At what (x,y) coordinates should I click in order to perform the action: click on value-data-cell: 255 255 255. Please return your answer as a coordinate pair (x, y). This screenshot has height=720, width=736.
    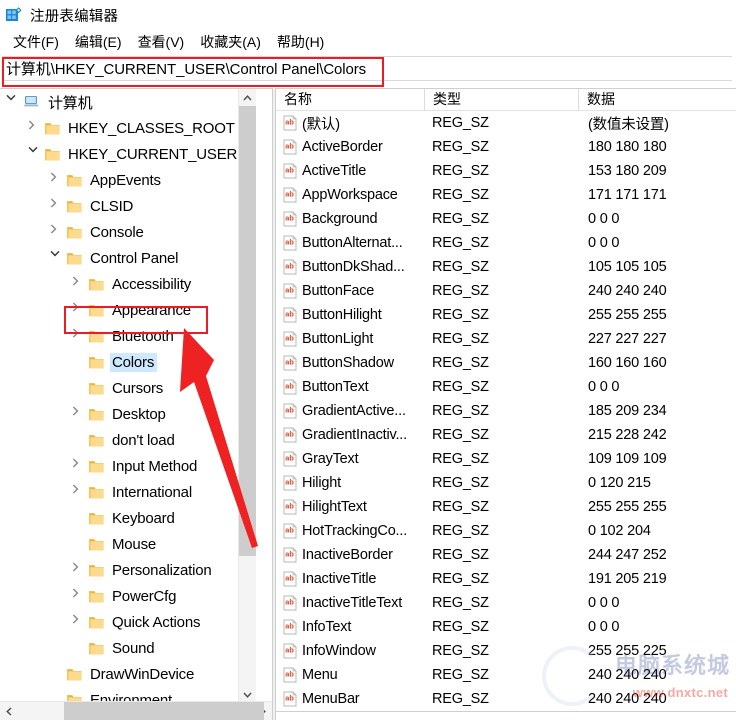
    Looking at the image, I should click on (657, 507).